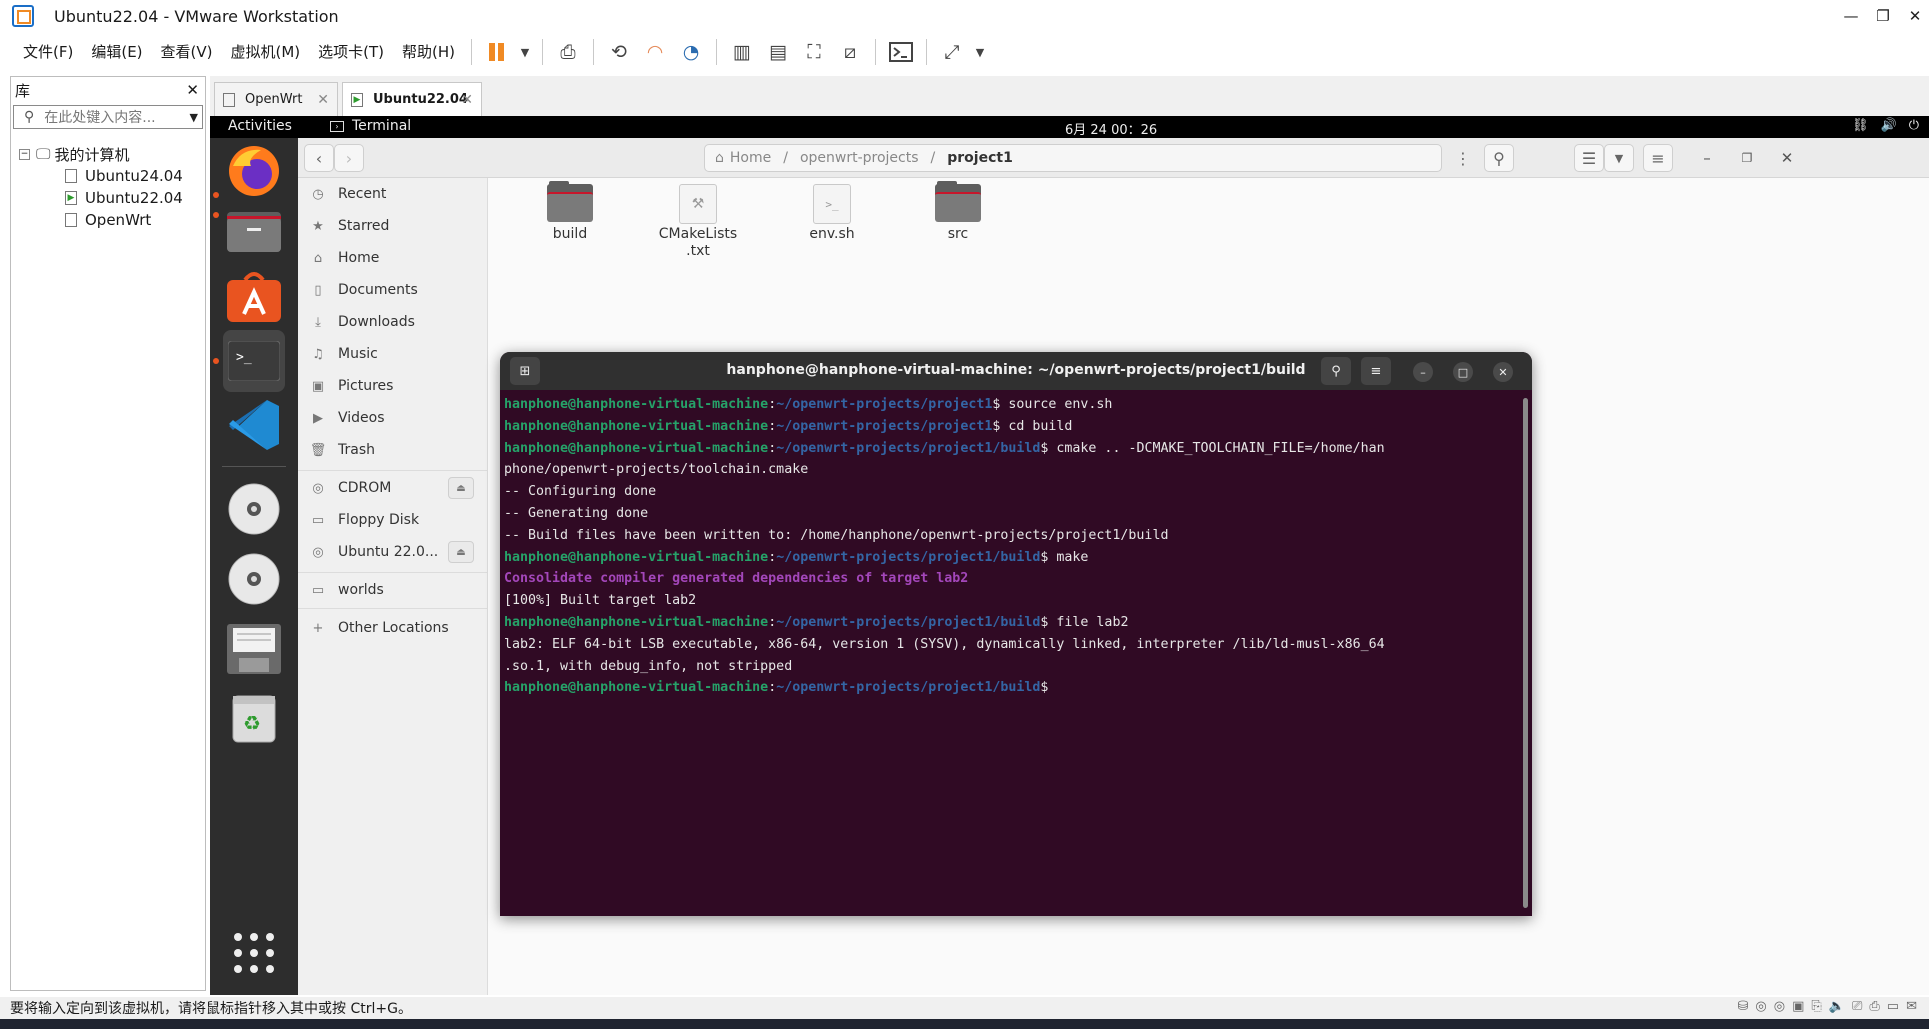 This screenshot has height=1029, width=1929. Describe the element at coordinates (254, 579) in the screenshot. I see `disc-icon` at that location.